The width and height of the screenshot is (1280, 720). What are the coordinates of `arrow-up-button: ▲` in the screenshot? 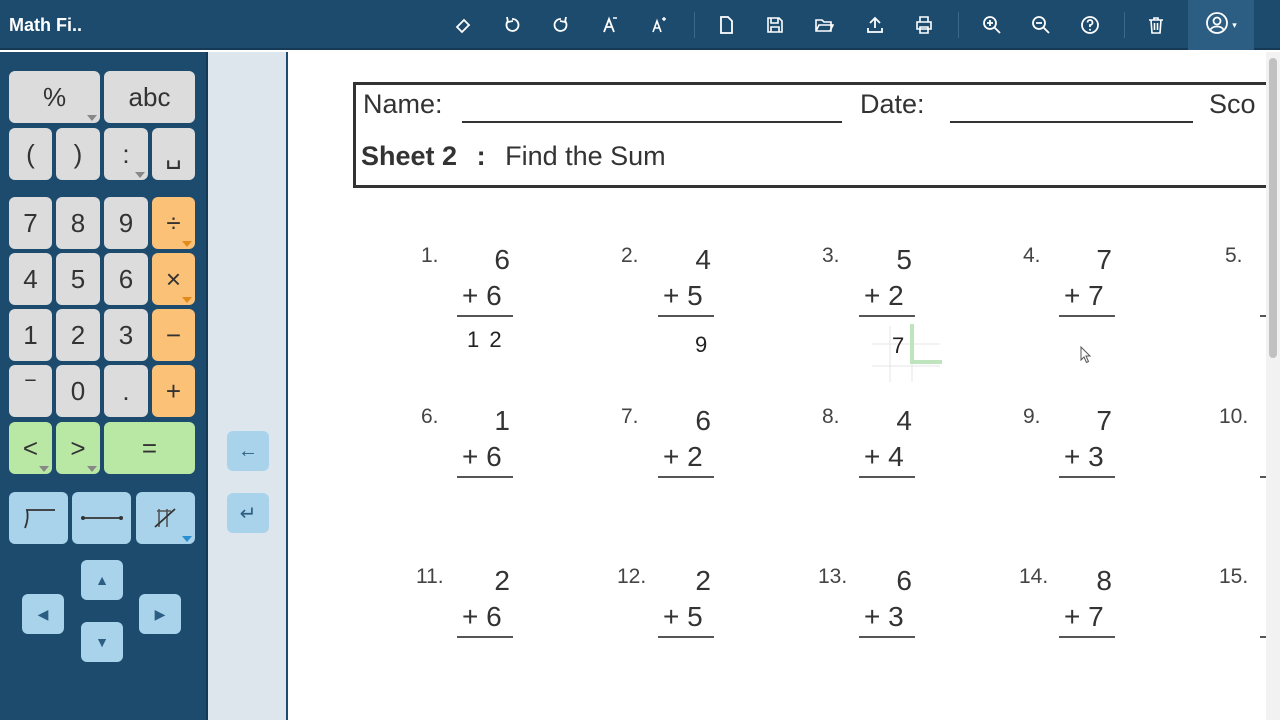 It's located at (102, 580).